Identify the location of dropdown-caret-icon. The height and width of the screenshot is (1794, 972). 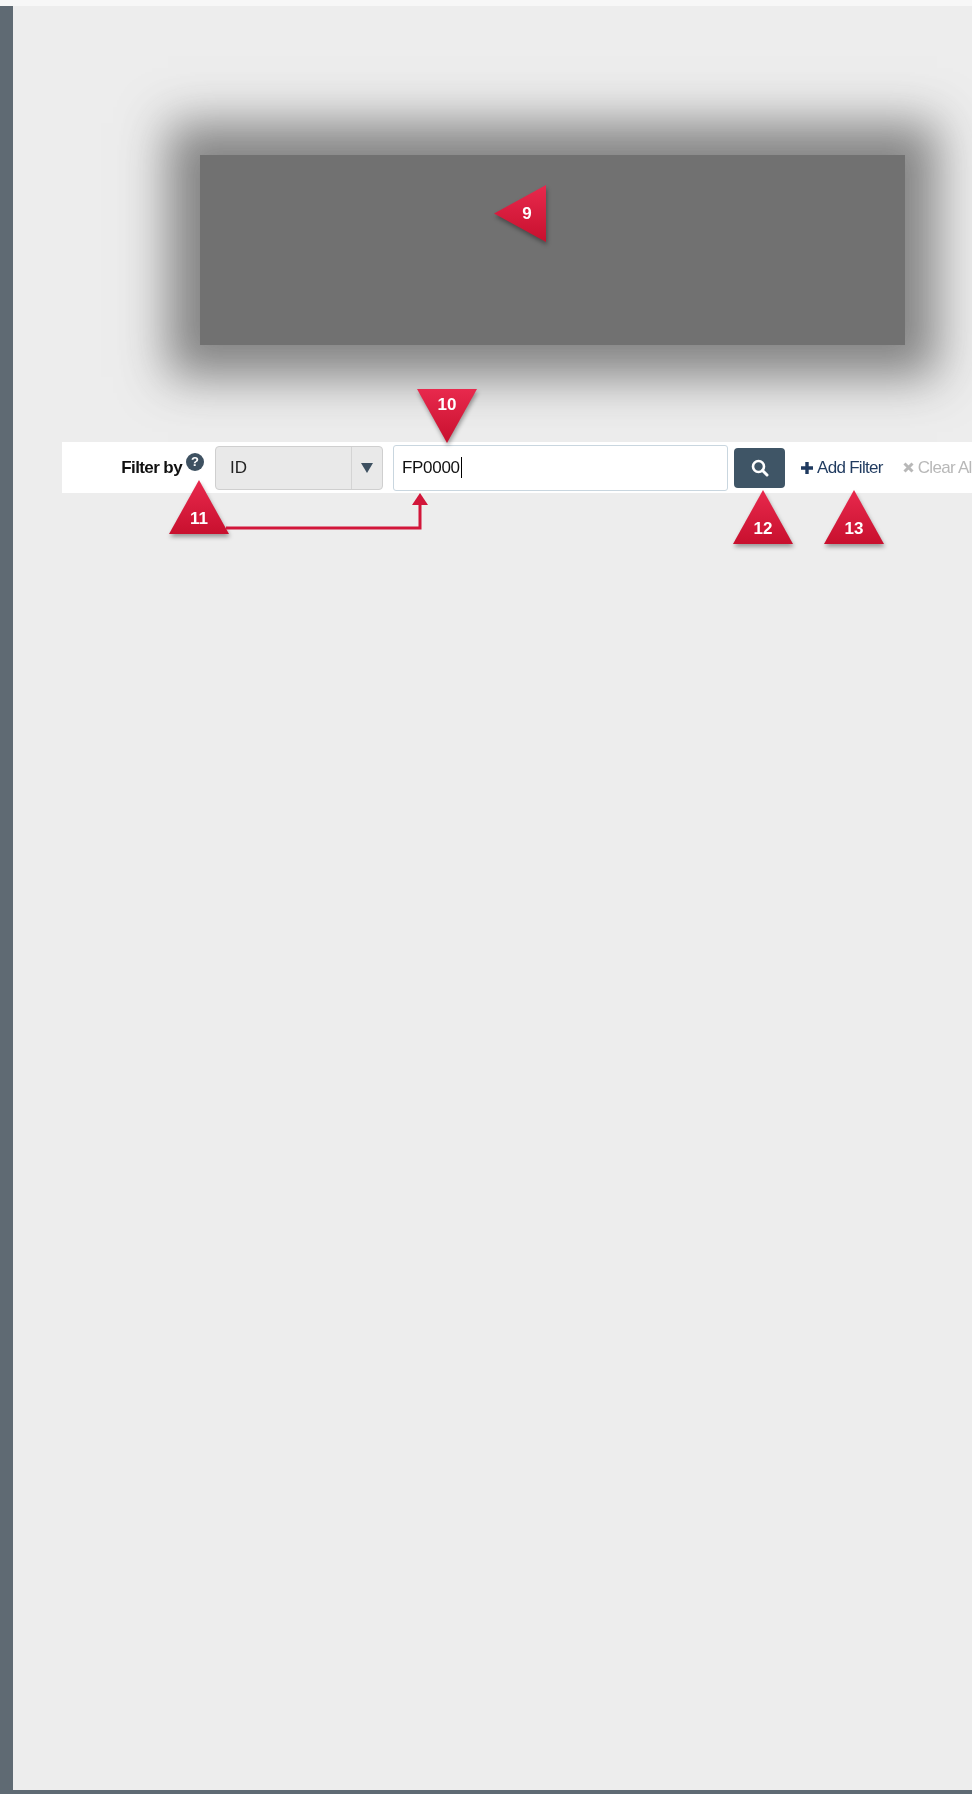
(367, 467).